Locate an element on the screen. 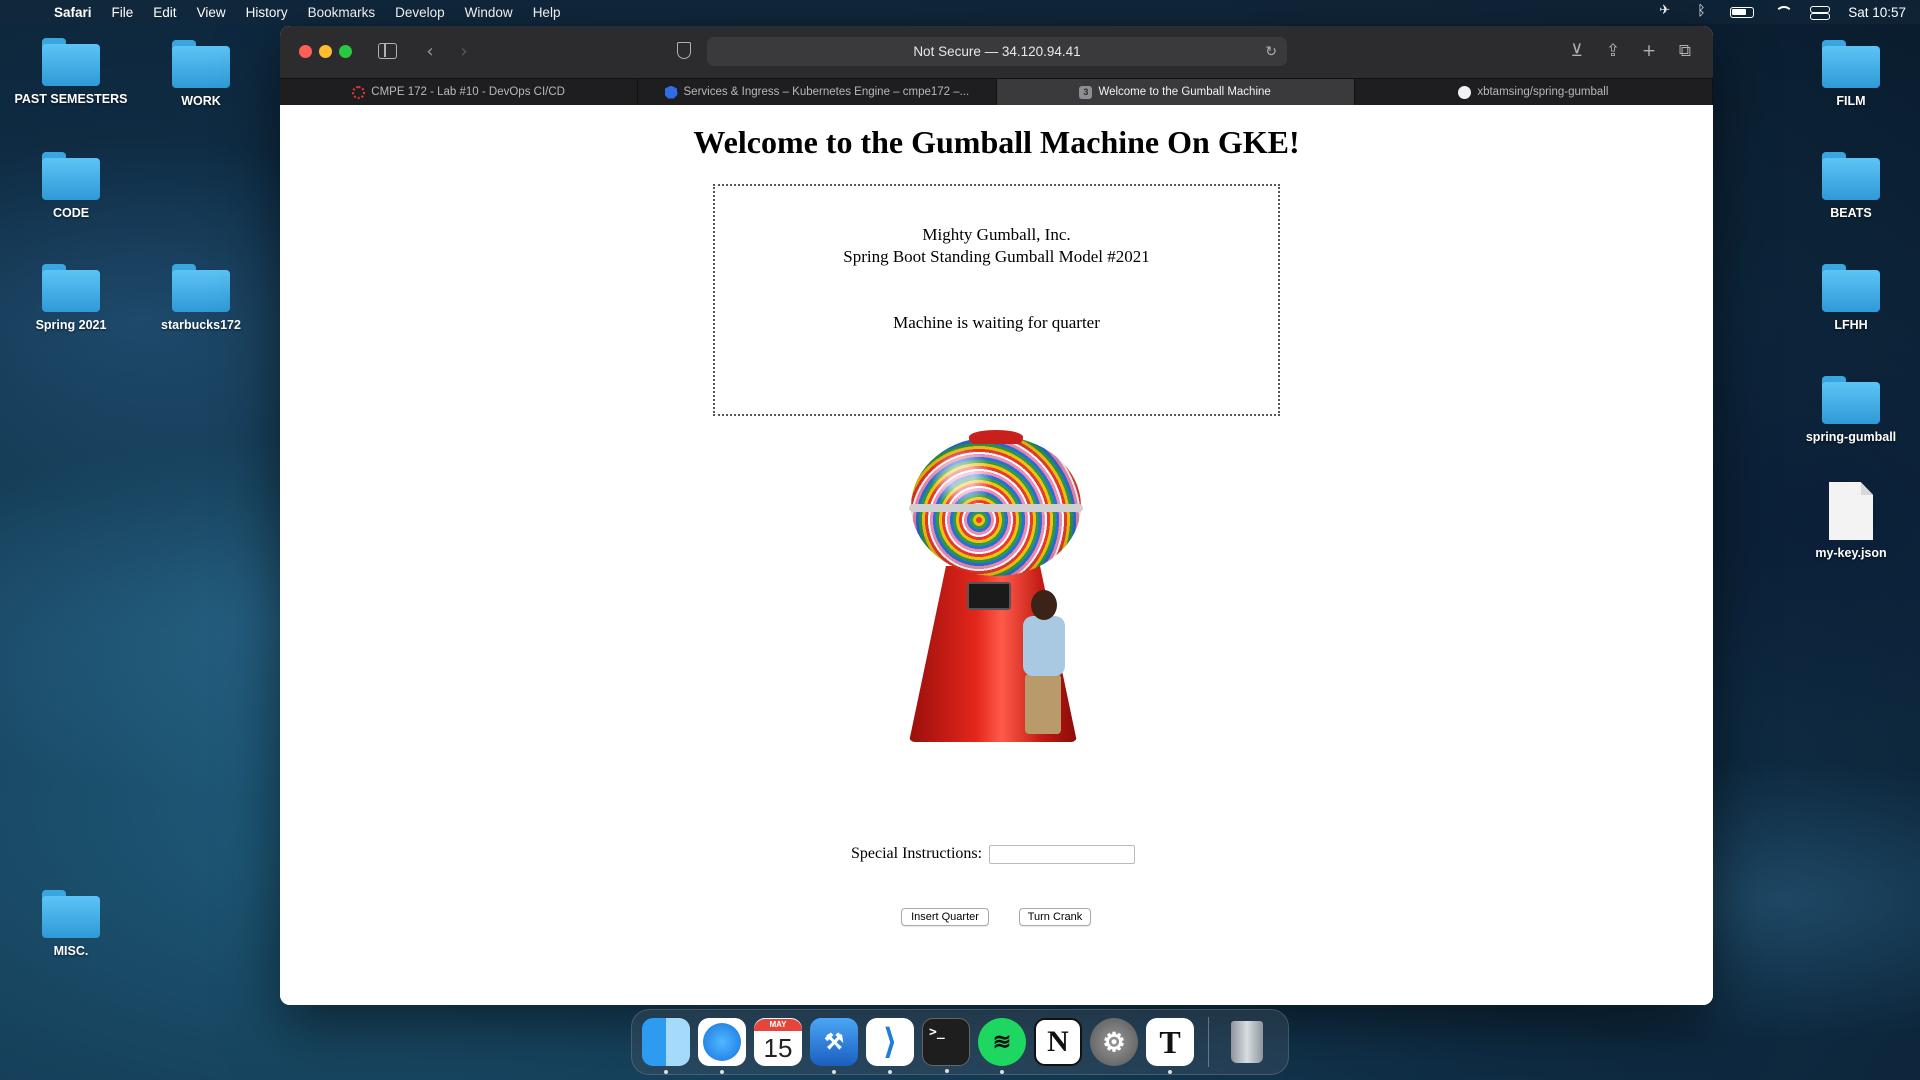 The width and height of the screenshot is (1920, 1080). menu-window: Window is located at coordinates (489, 12).